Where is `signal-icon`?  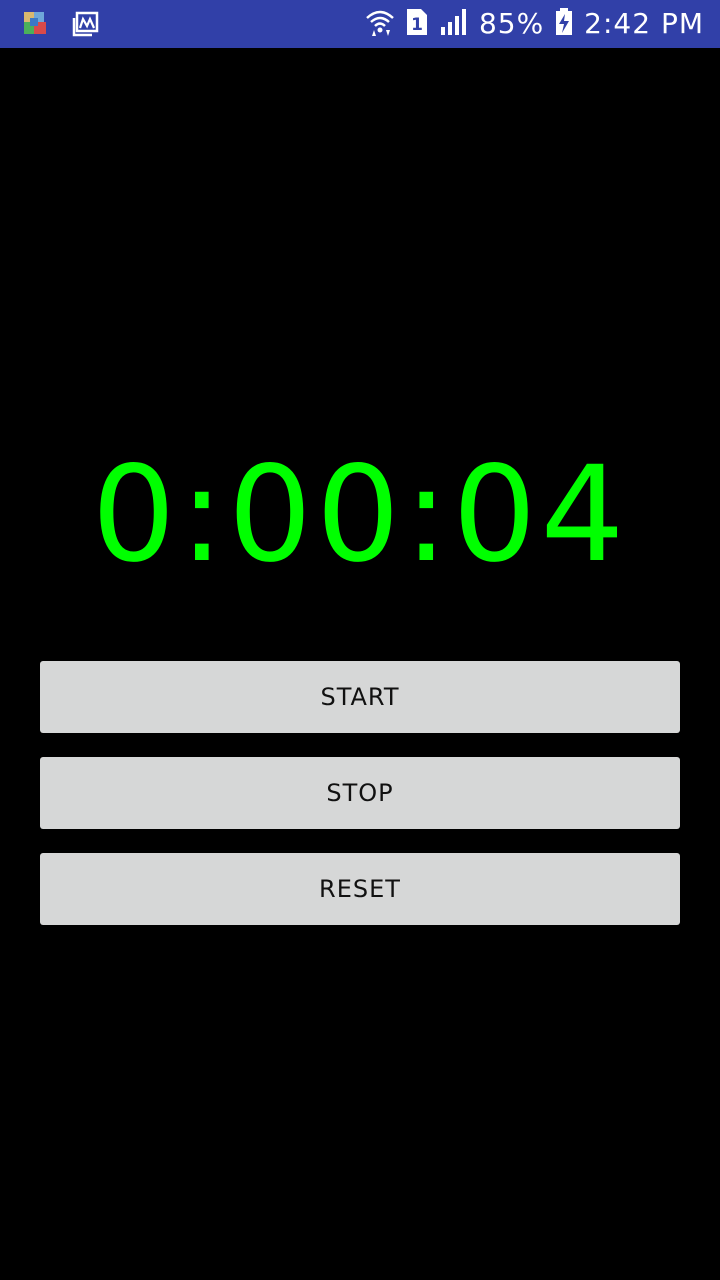 signal-icon is located at coordinates (454, 24).